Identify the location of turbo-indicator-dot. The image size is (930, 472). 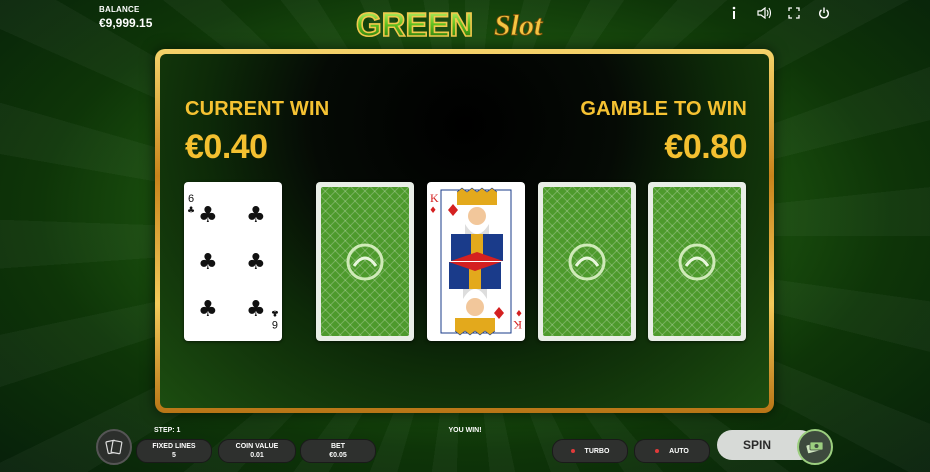
(572, 451).